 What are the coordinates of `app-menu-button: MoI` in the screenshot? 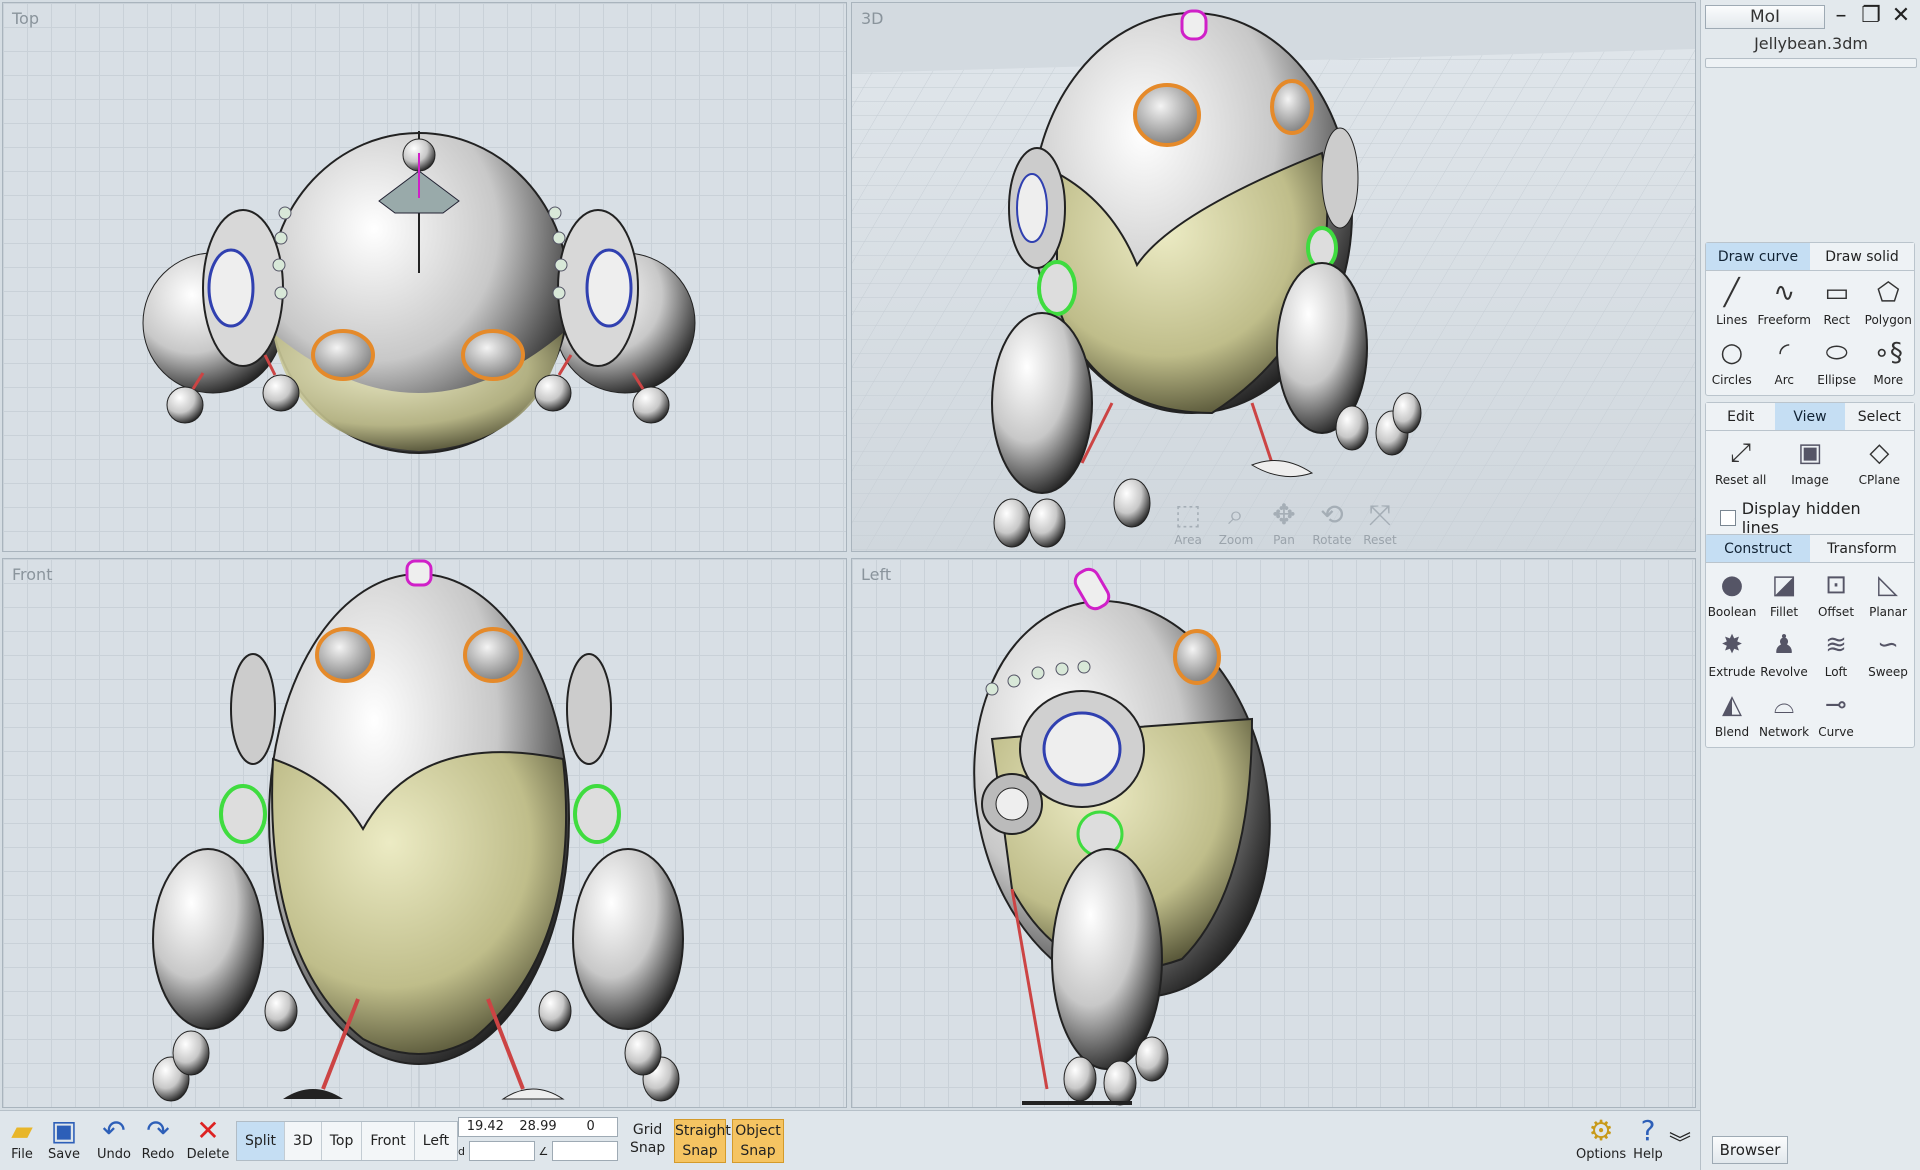 It's located at (1765, 17).